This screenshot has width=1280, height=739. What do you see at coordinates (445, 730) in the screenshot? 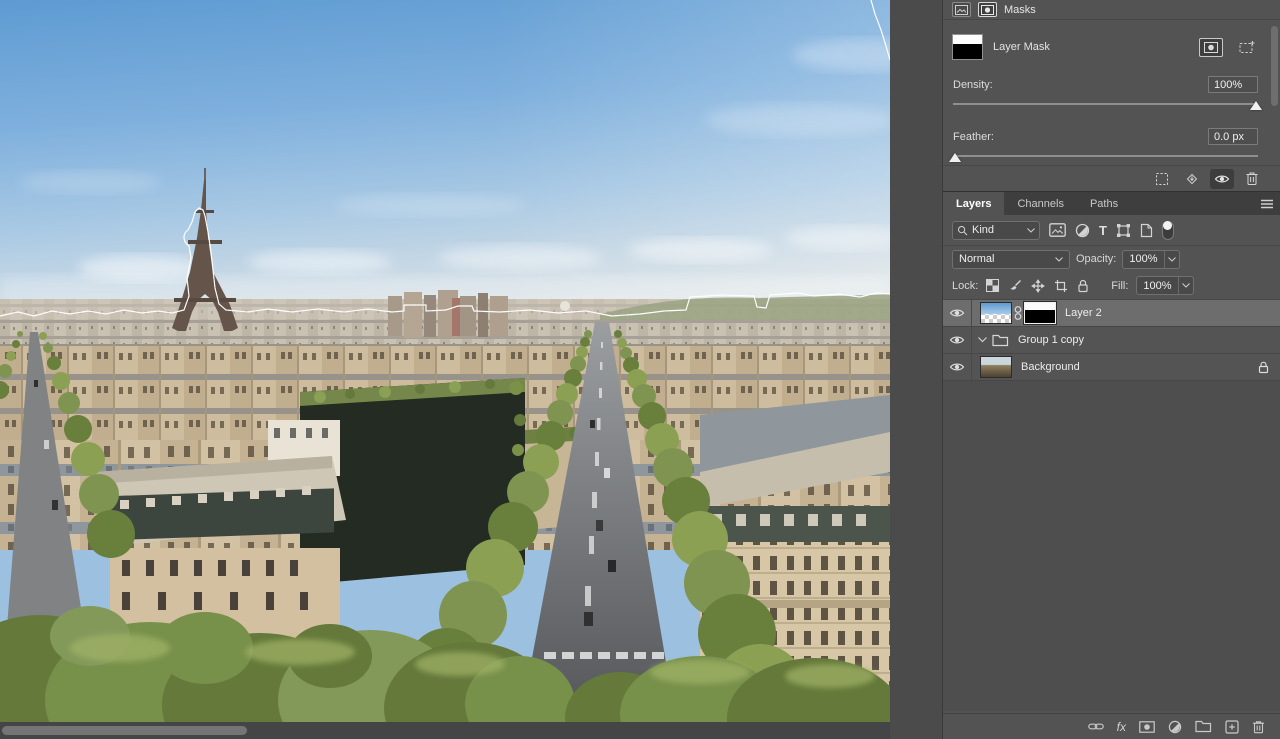
I see `canvas-h-scrollbar` at bounding box center [445, 730].